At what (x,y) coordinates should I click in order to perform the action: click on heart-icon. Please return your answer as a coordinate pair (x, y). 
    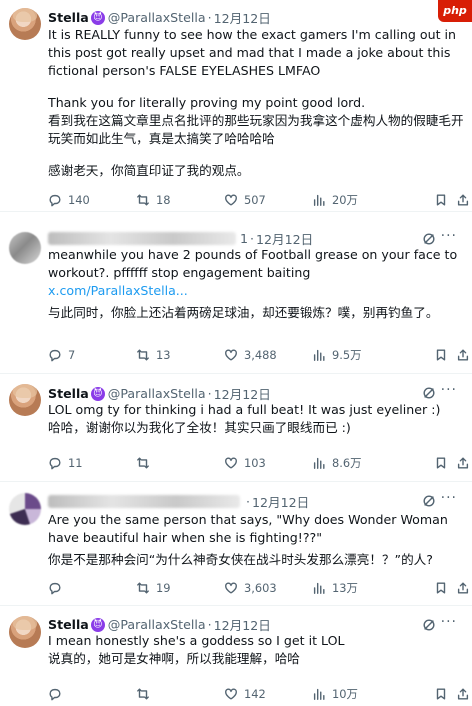
    Looking at the image, I should click on (231, 200).